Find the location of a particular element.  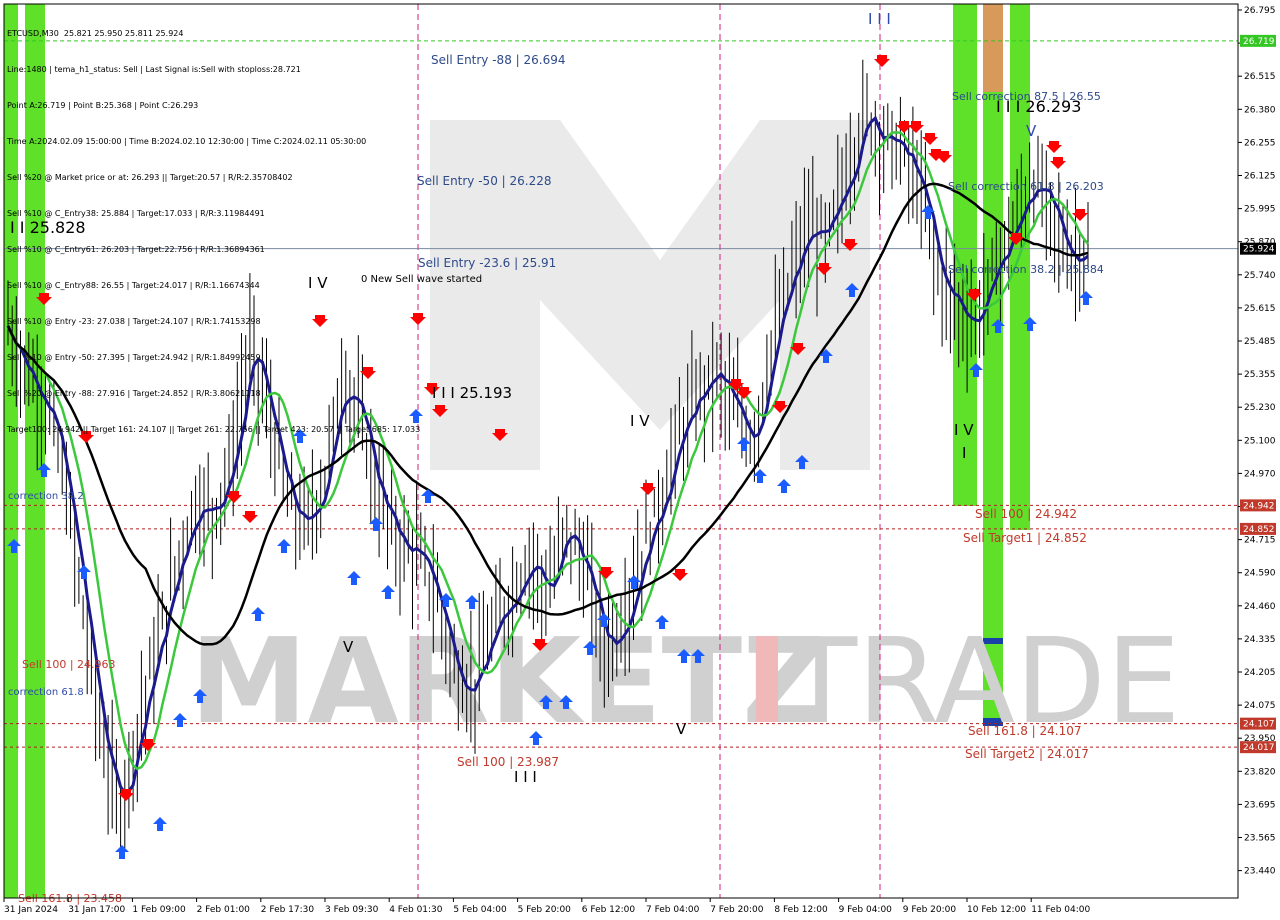

time-tick-label: 5 Feb 04:00 is located at coordinates (480, 910).